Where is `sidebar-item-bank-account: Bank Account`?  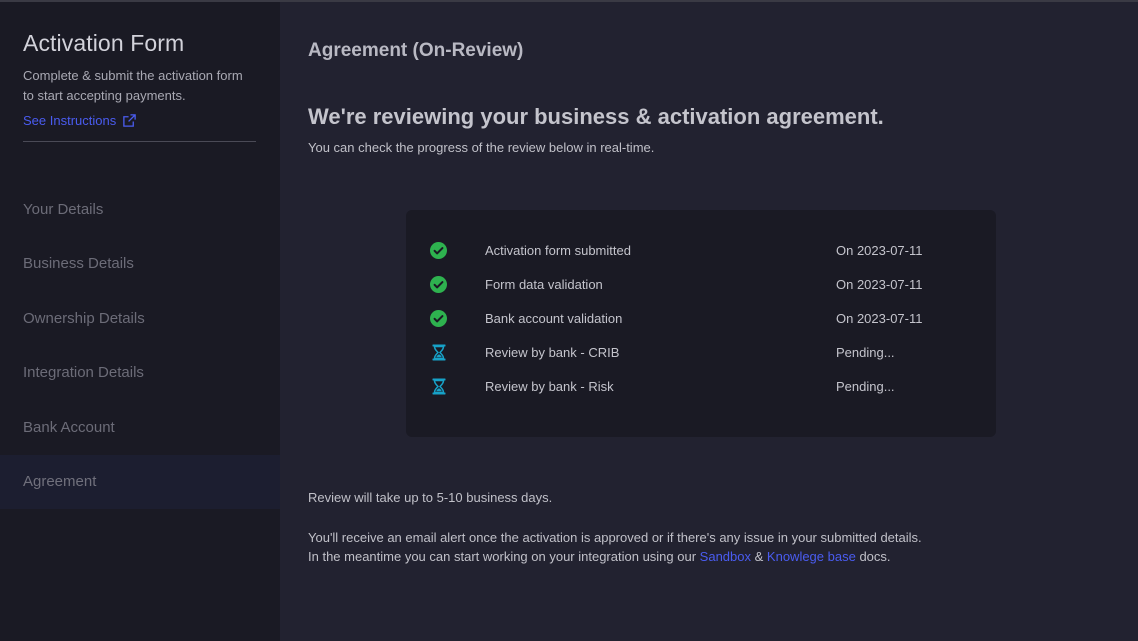
sidebar-item-bank-account: Bank Account is located at coordinates (140, 427).